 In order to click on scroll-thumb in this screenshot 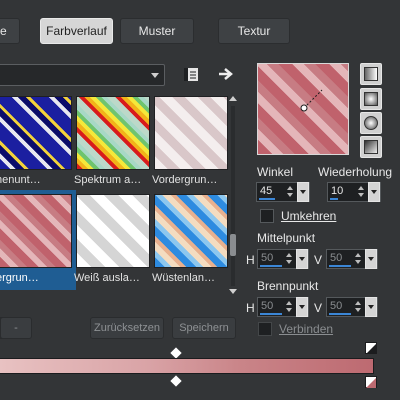, I will do `click(233, 245)`.